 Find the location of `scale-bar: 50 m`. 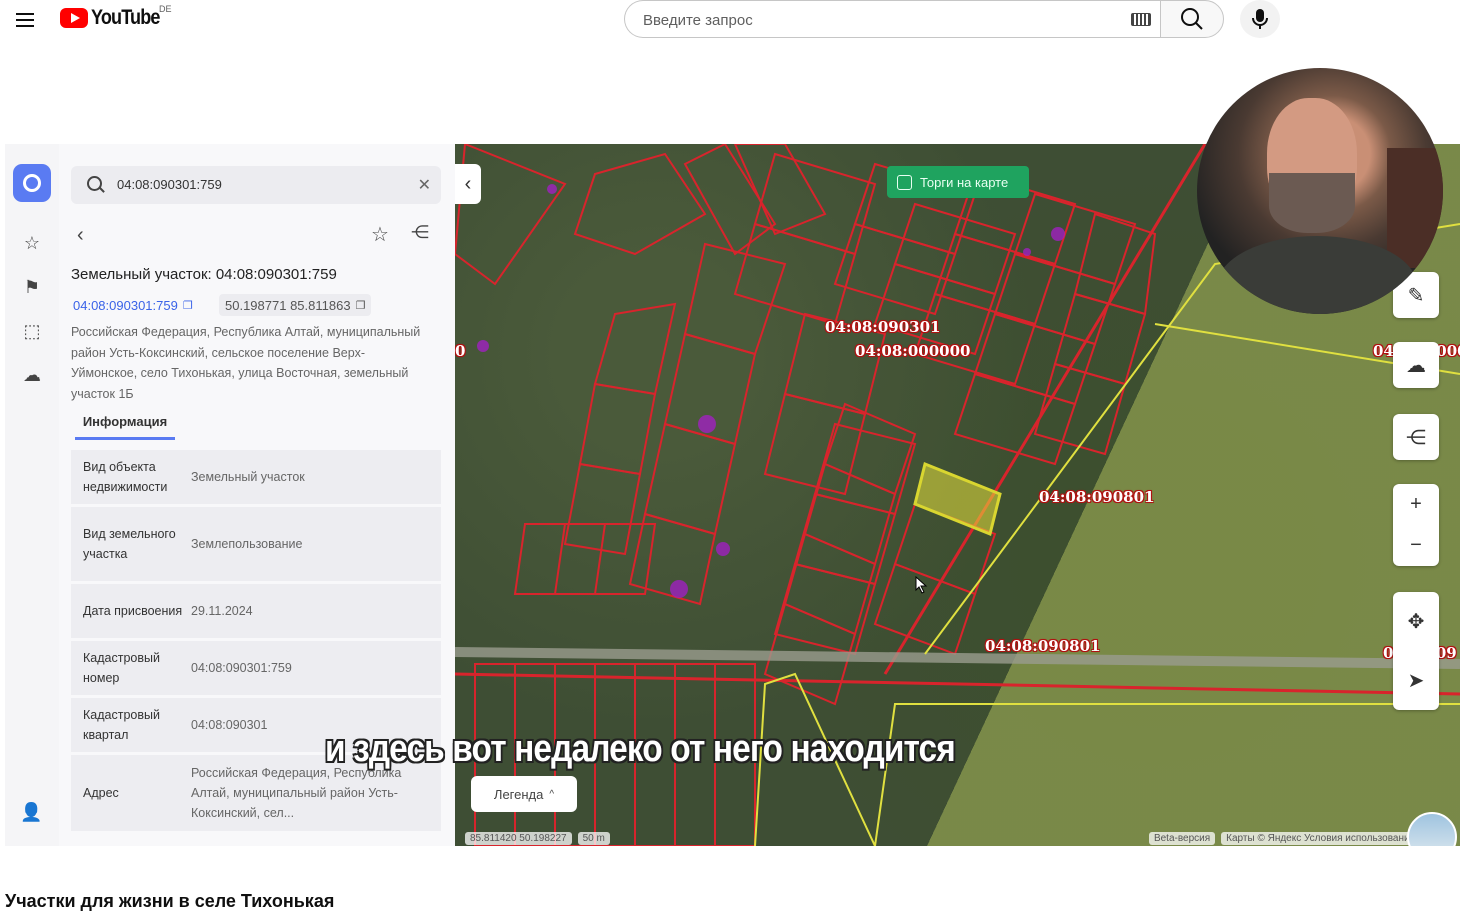

scale-bar: 50 m is located at coordinates (593, 838).